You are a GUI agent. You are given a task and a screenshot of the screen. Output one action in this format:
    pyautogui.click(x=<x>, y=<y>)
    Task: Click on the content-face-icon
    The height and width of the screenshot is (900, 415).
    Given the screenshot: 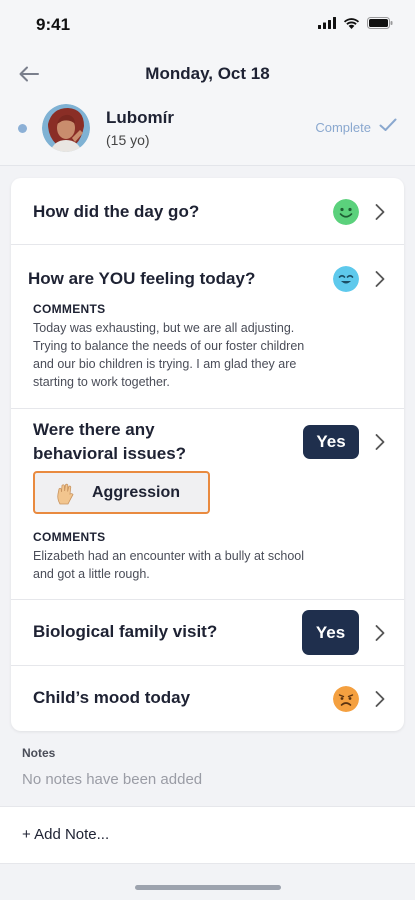 What is the action you would take?
    pyautogui.click(x=346, y=279)
    